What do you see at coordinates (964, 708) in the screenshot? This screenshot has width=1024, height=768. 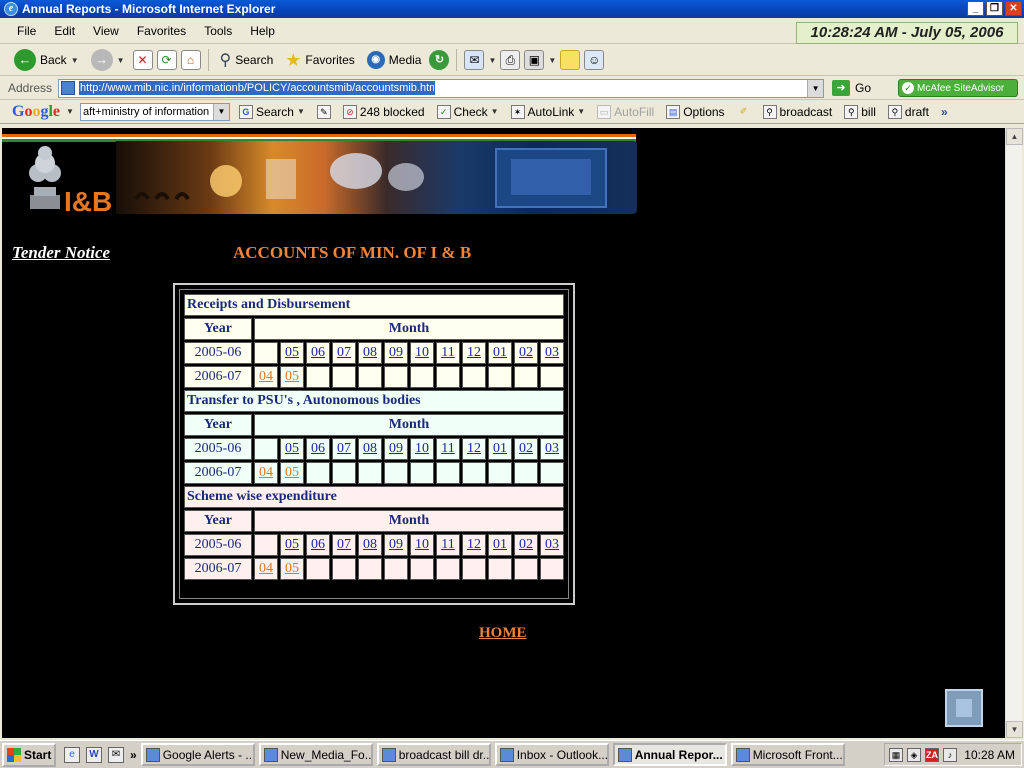 I see `scroll-down-button` at bounding box center [964, 708].